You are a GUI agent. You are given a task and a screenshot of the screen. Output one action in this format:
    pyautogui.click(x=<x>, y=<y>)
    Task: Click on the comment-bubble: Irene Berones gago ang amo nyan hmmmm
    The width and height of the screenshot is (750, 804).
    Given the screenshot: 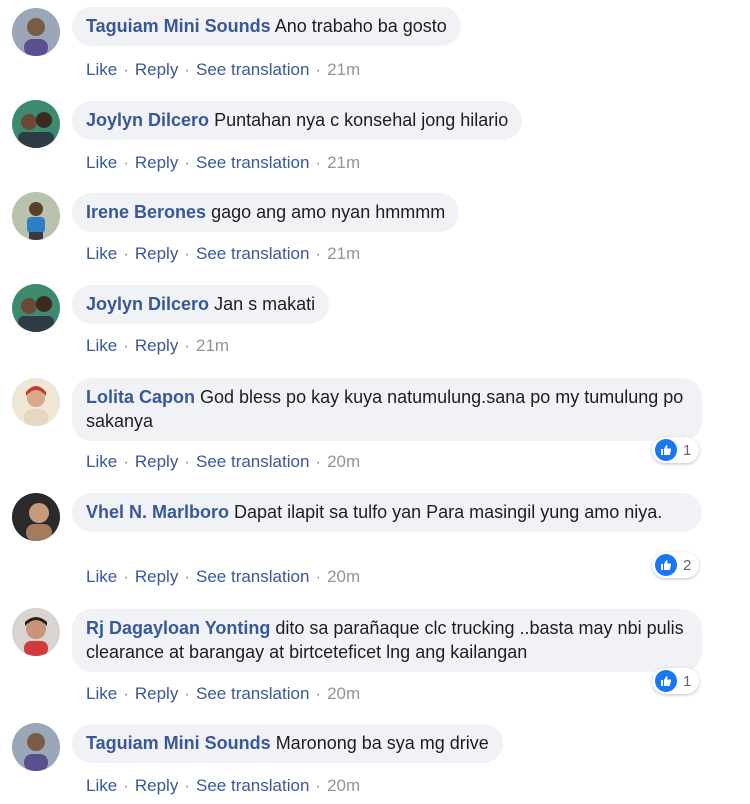 What is the action you would take?
    pyautogui.click(x=266, y=212)
    